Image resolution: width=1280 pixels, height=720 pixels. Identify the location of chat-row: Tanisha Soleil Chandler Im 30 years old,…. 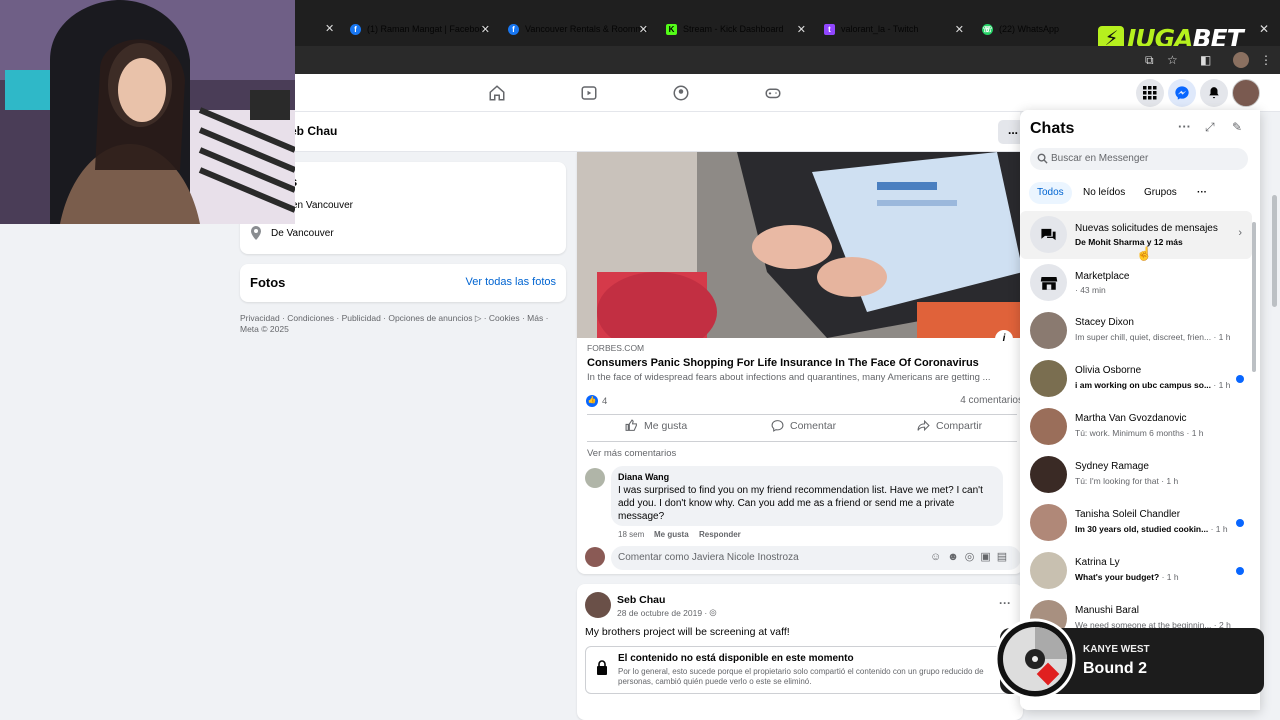
(1136, 523).